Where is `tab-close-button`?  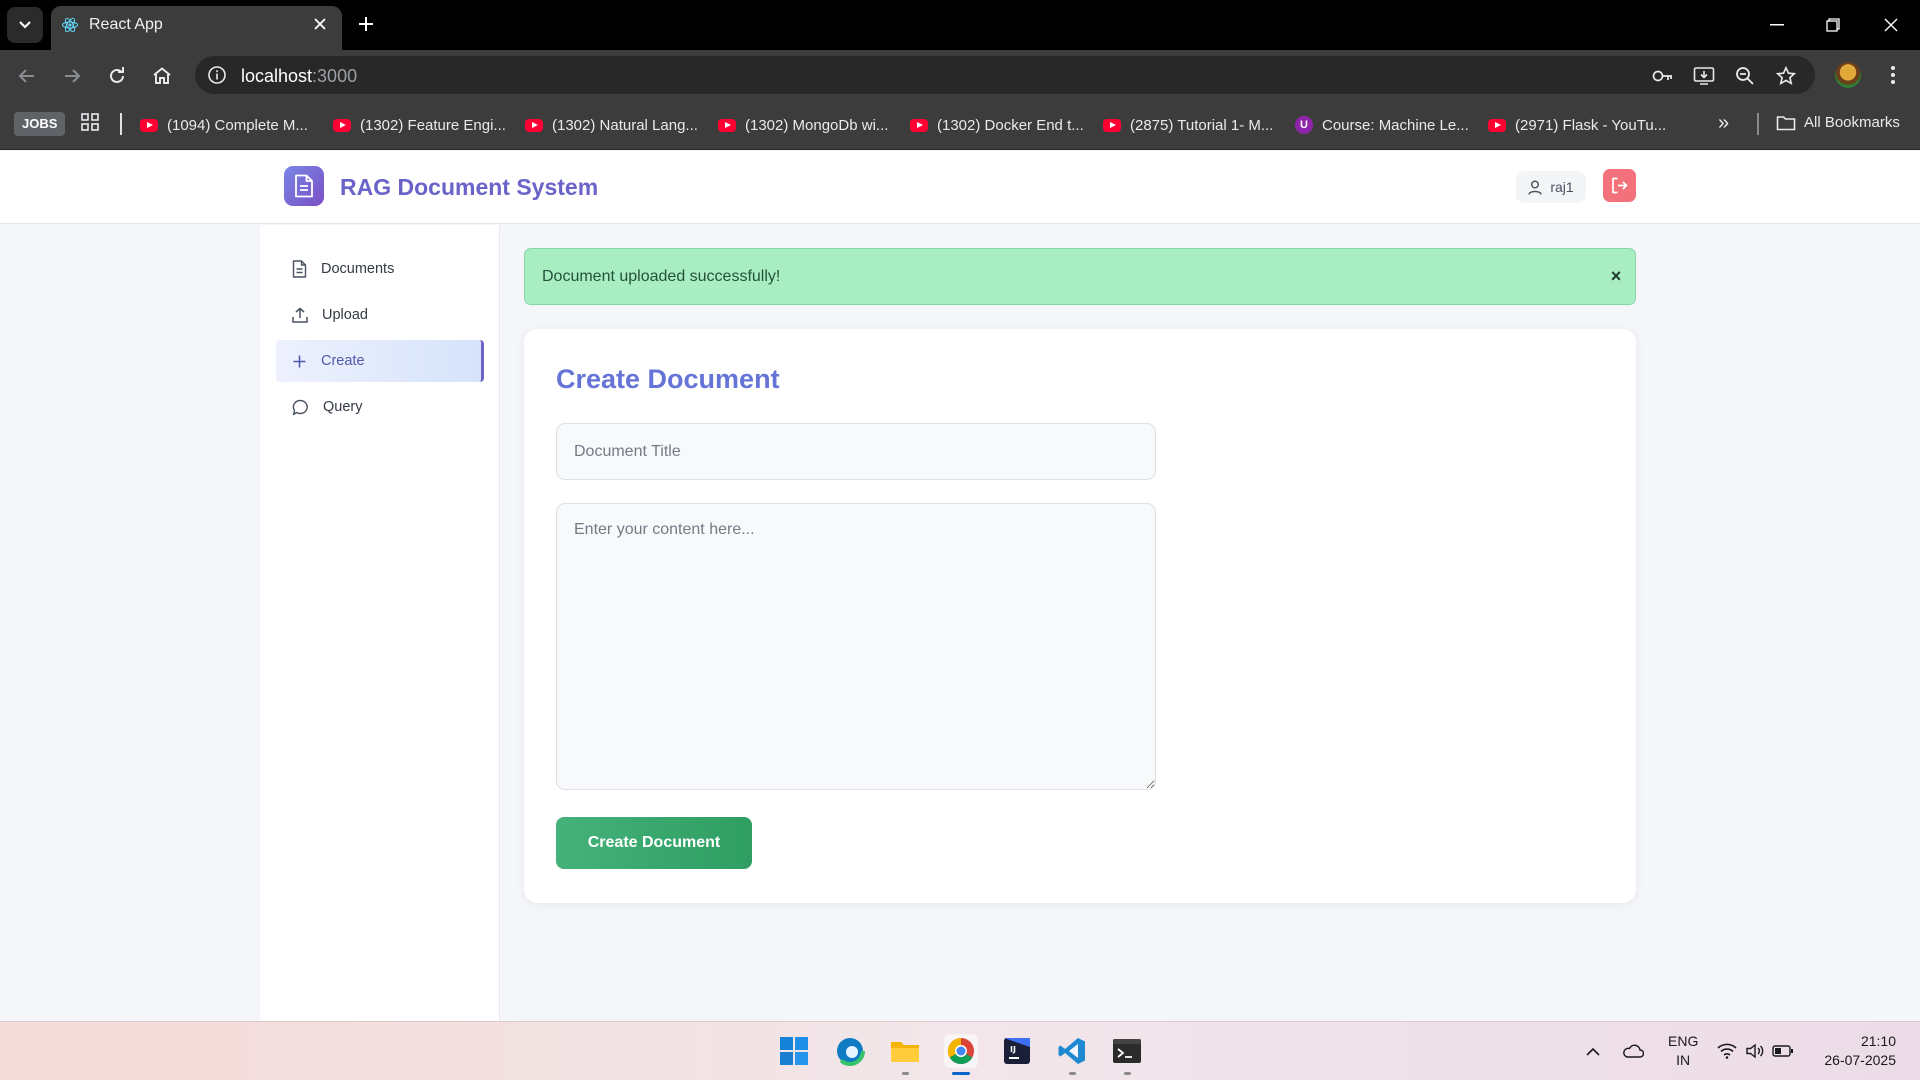
tab-close-button is located at coordinates (320, 24).